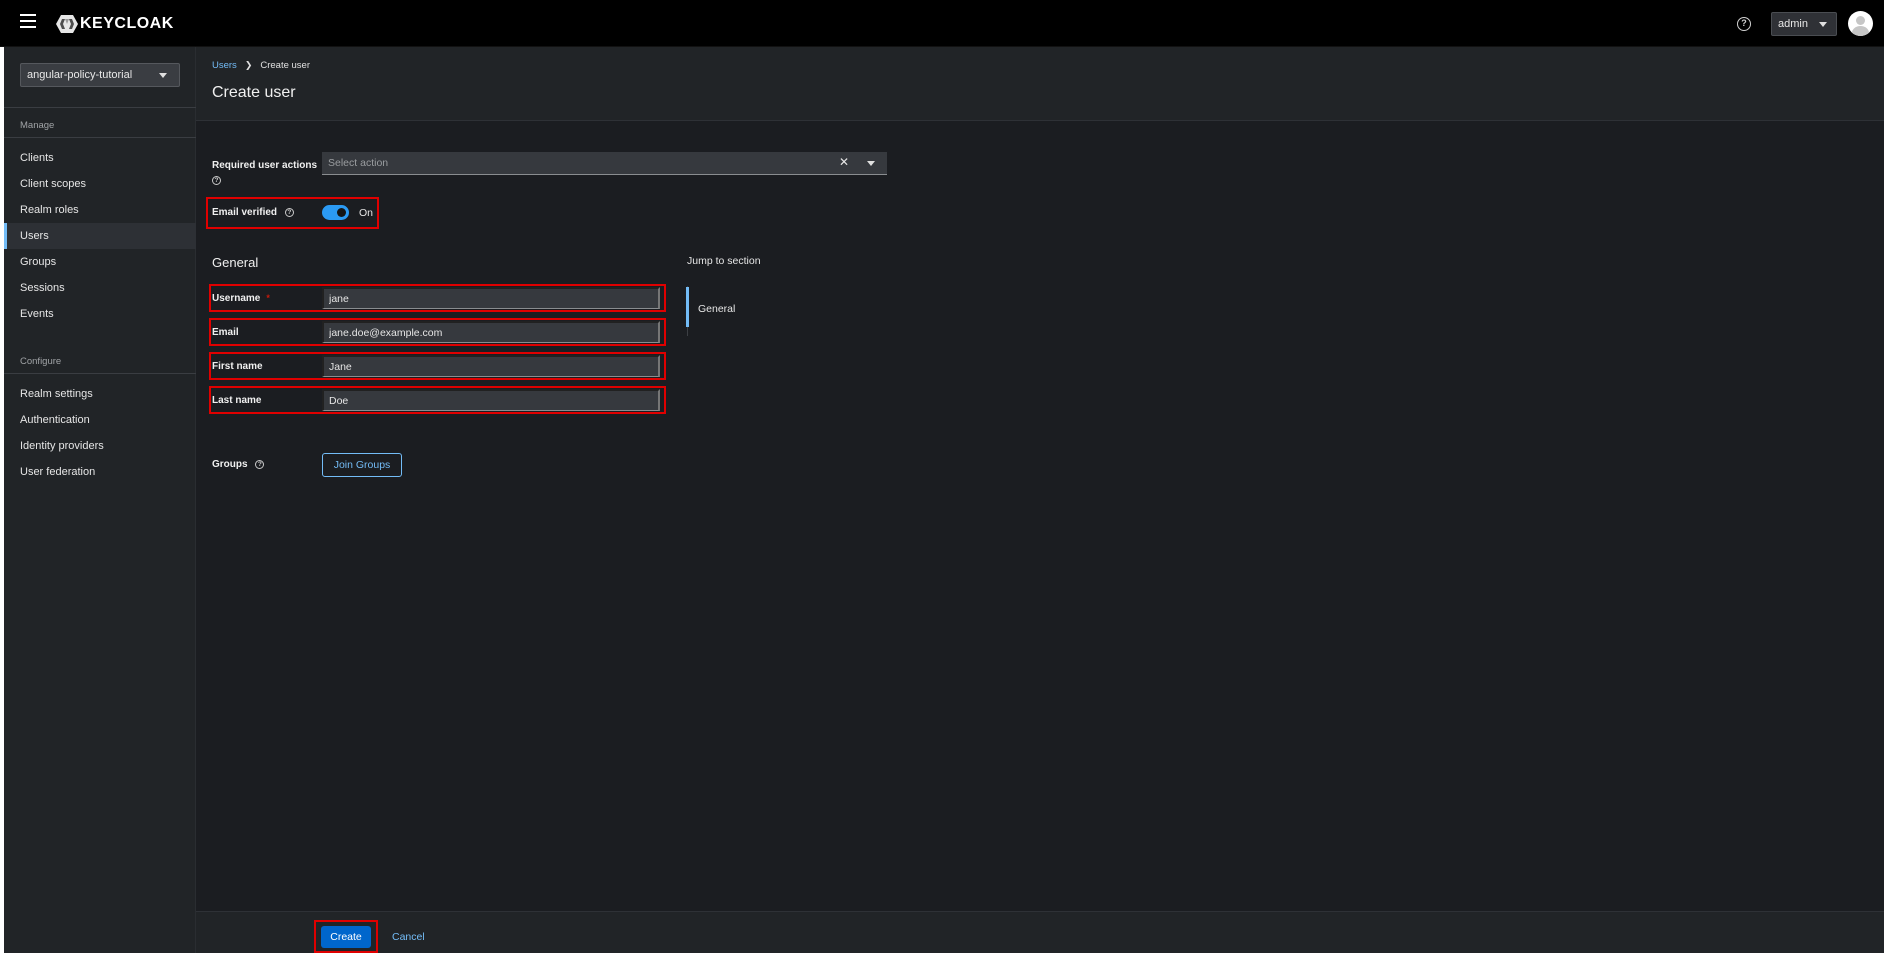 This screenshot has width=1884, height=953. I want to click on first-name-input, so click(491, 366).